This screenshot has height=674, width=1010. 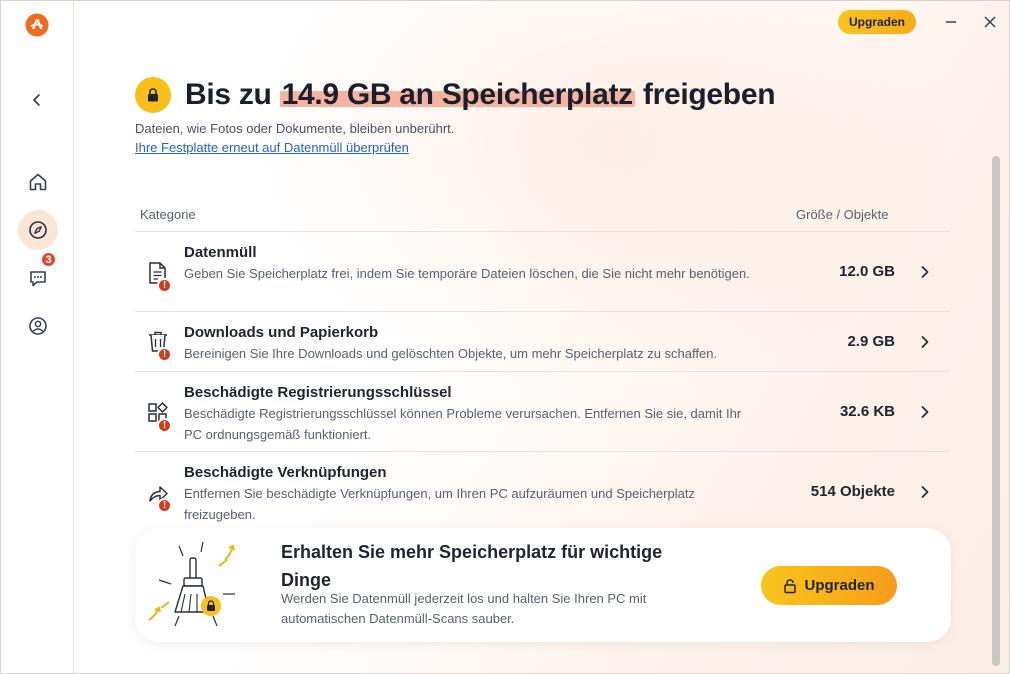 I want to click on minimize-icon, so click(x=951, y=22).